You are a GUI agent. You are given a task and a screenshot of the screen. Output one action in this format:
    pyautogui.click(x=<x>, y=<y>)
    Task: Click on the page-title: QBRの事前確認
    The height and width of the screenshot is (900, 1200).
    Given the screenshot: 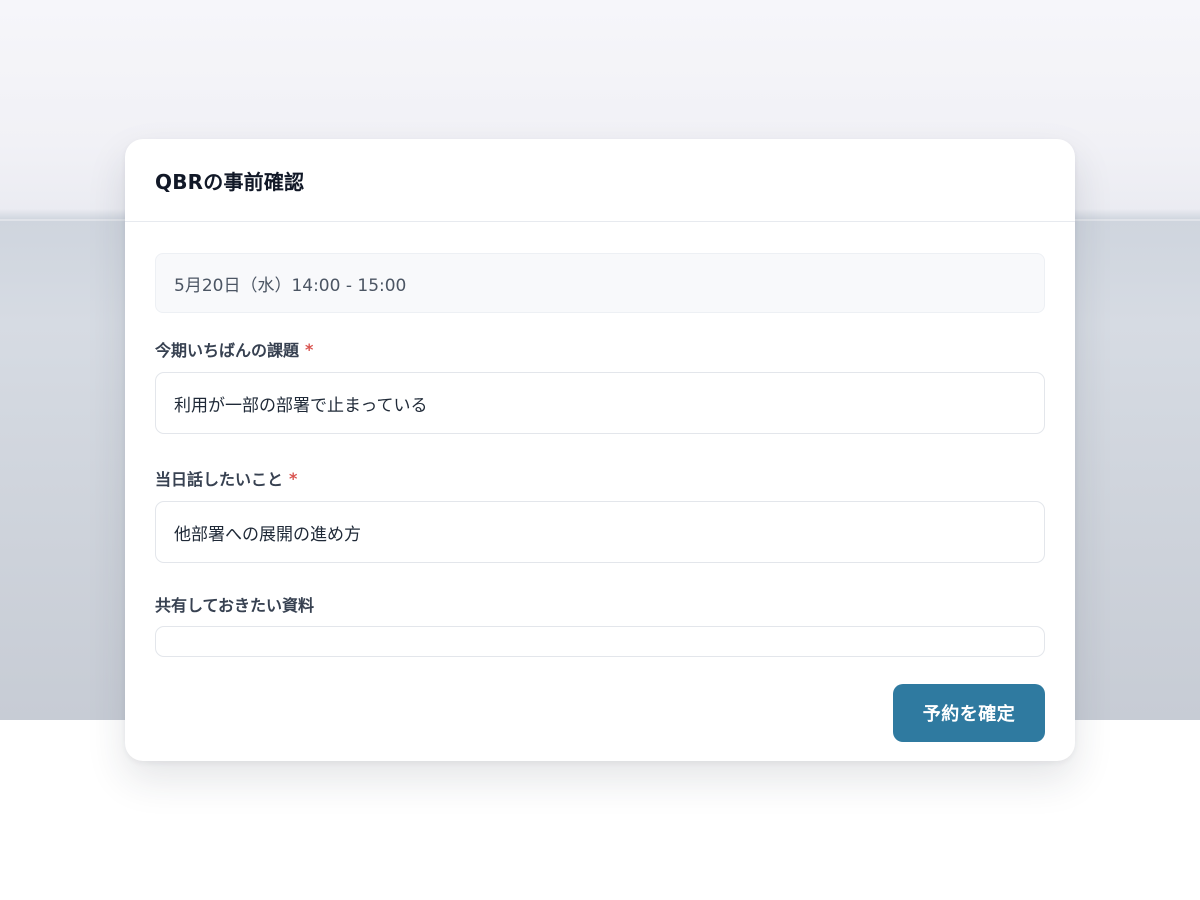 What is the action you would take?
    pyautogui.click(x=230, y=181)
    